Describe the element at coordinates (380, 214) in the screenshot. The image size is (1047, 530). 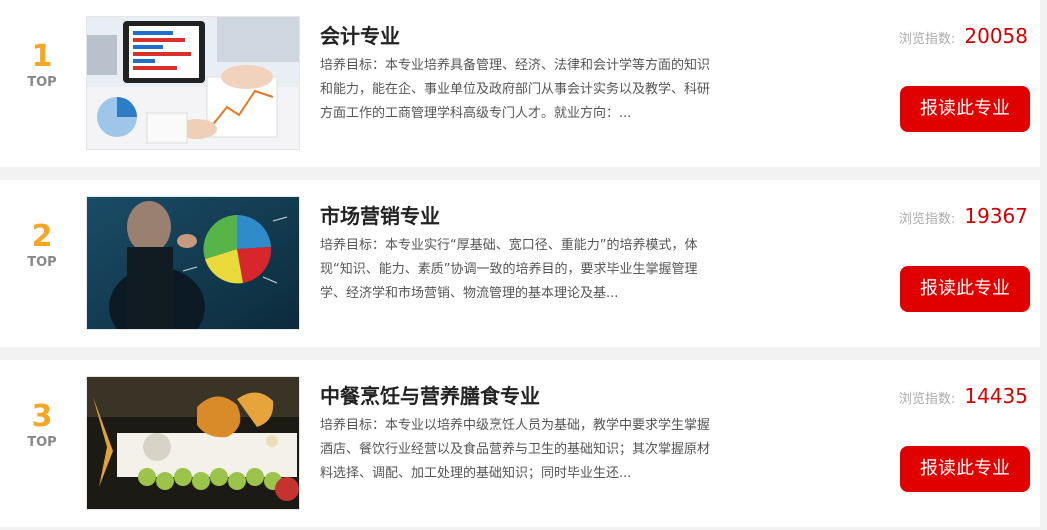
I see `major-title: 市场营销专业` at that location.